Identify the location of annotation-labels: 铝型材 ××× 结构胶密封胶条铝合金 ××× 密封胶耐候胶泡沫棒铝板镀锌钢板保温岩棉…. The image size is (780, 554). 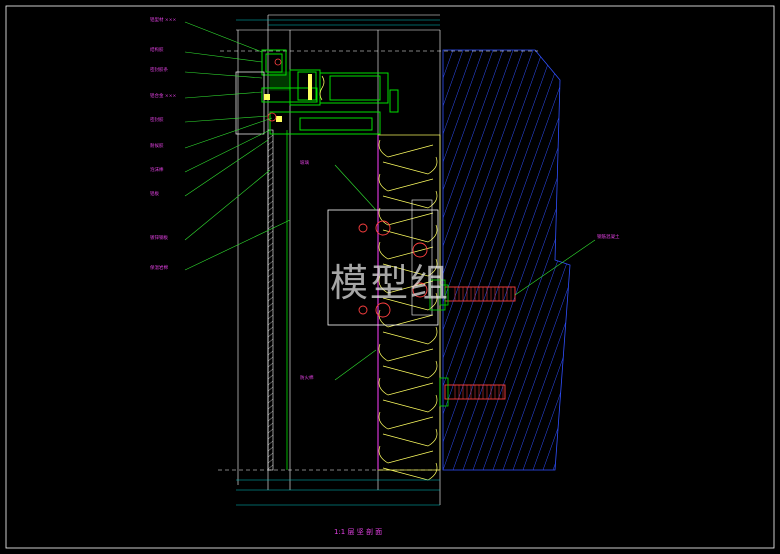
(232, 198).